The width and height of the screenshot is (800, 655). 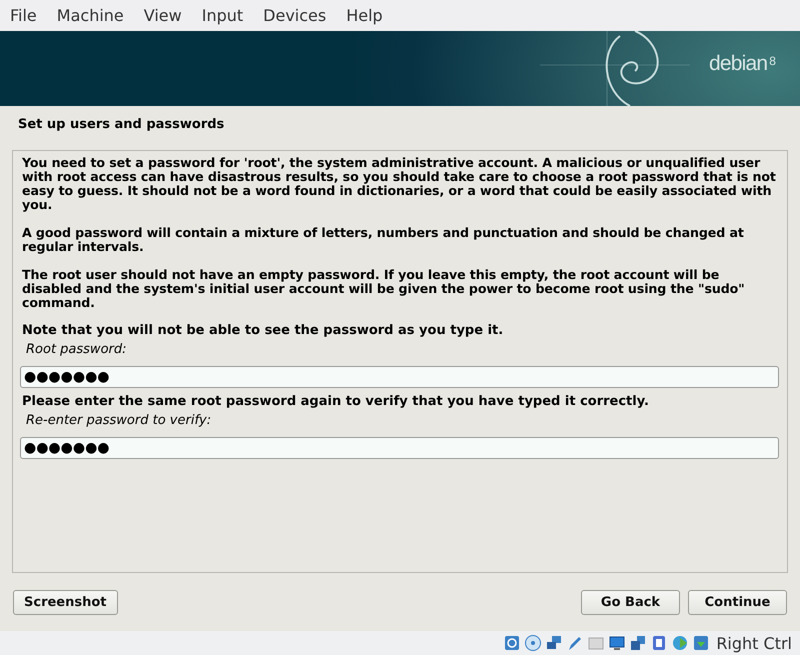 What do you see at coordinates (772, 61) in the screenshot?
I see `version-number: 8` at bounding box center [772, 61].